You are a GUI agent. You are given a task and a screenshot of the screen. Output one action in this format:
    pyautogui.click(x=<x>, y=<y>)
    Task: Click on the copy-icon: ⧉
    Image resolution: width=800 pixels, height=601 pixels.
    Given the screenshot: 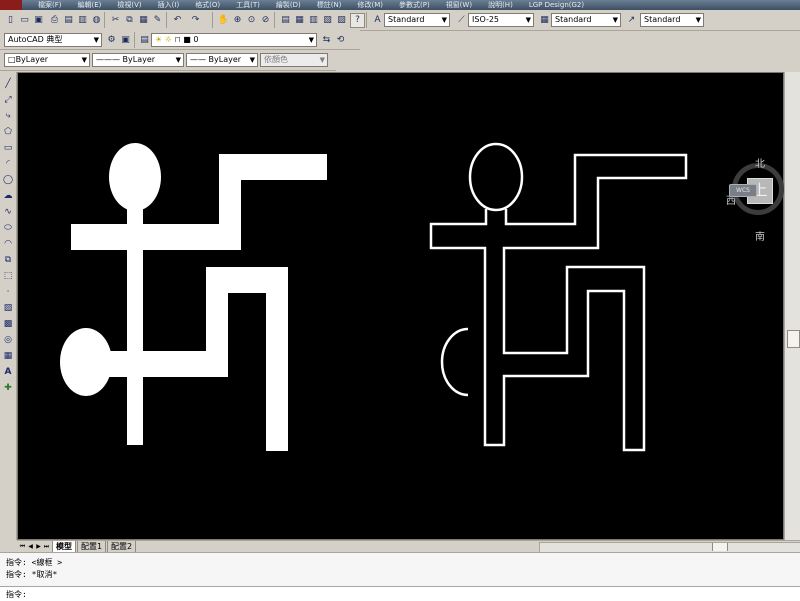 What is the action you would take?
    pyautogui.click(x=129, y=20)
    